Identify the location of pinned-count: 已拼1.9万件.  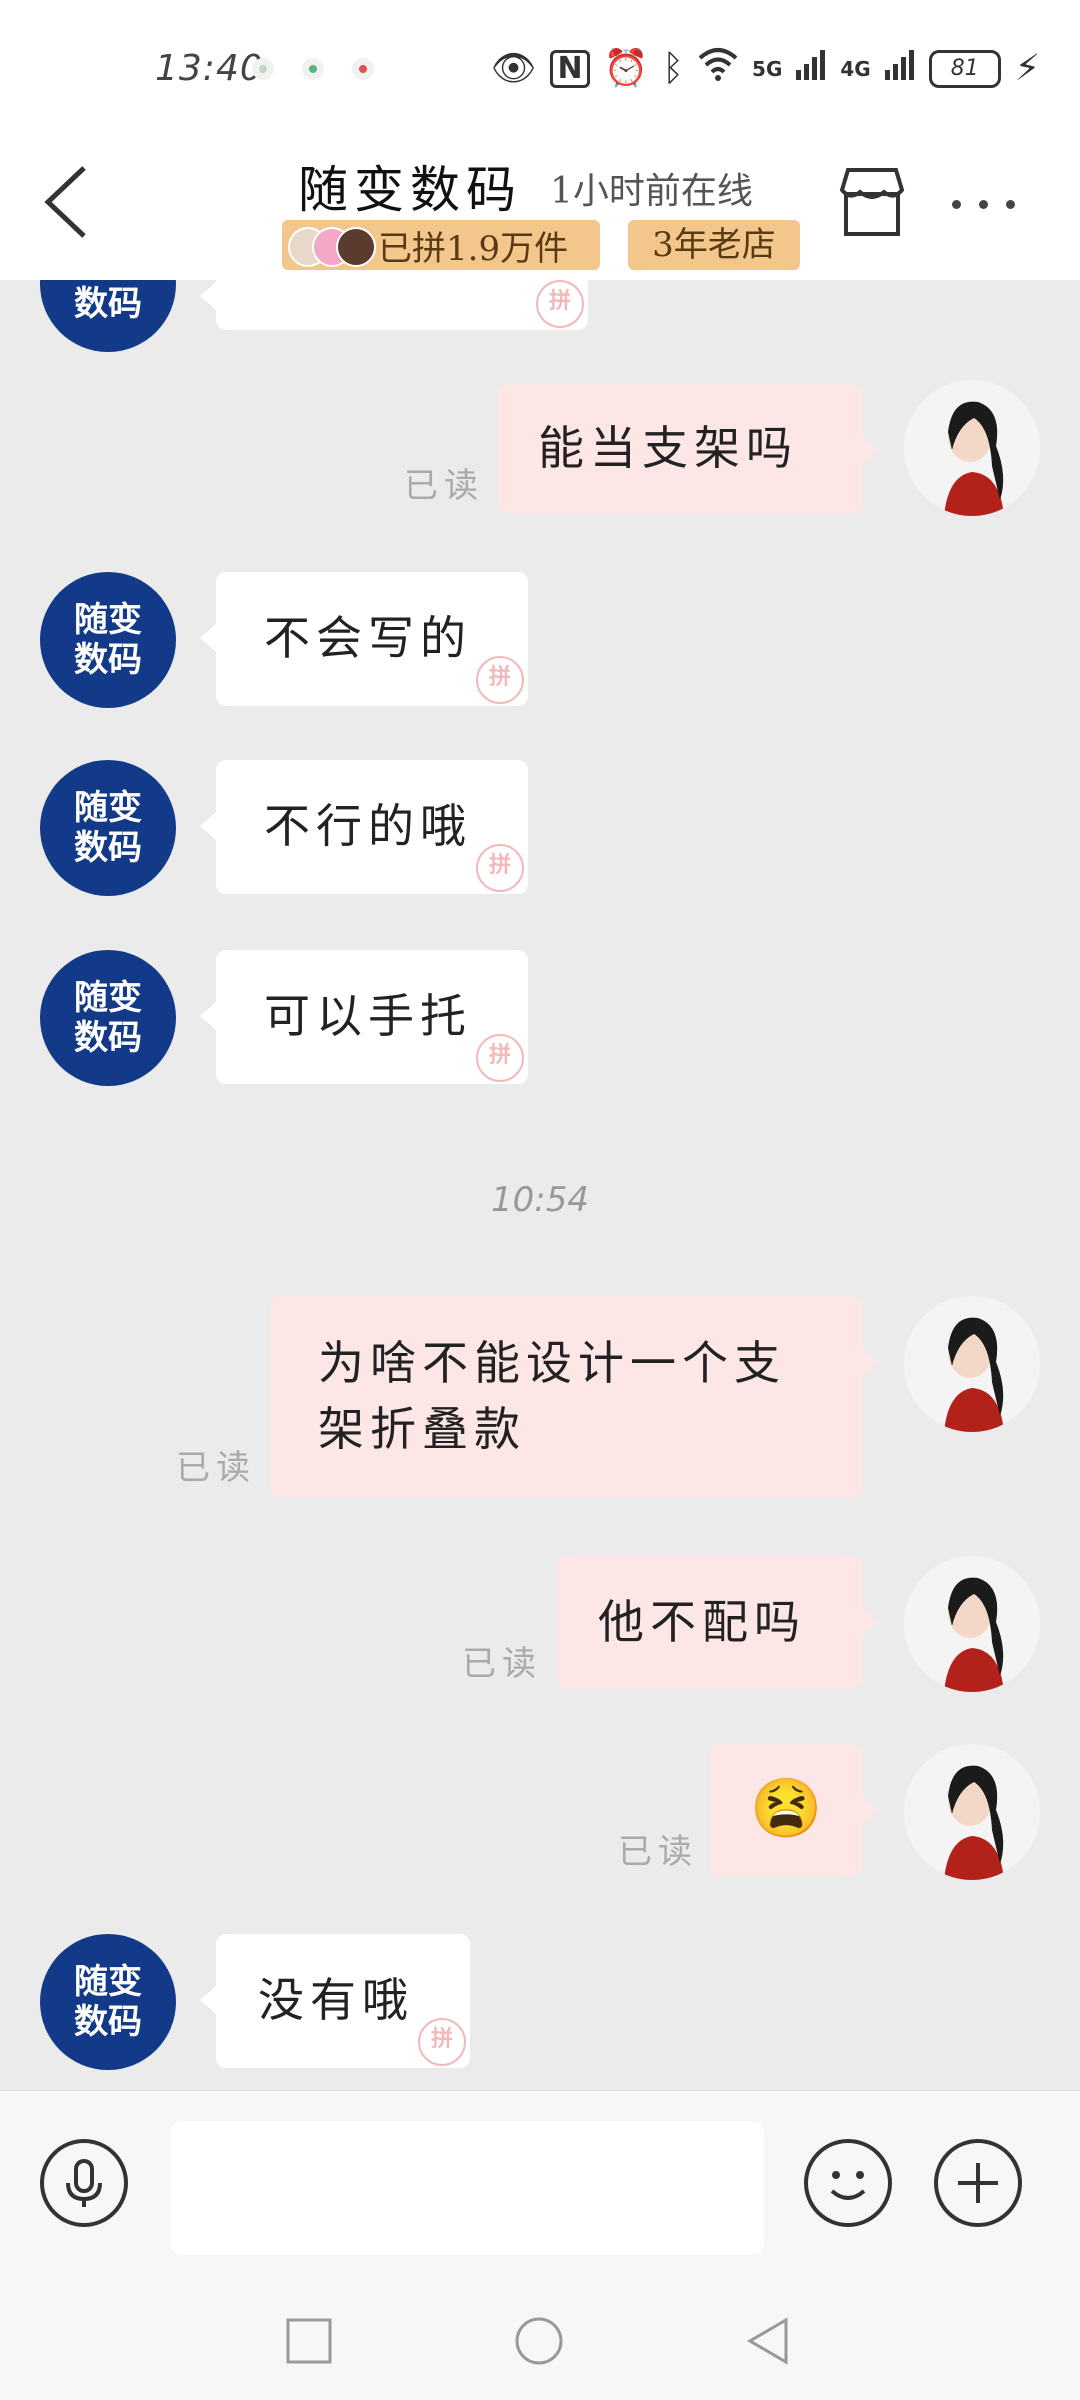
(473, 248).